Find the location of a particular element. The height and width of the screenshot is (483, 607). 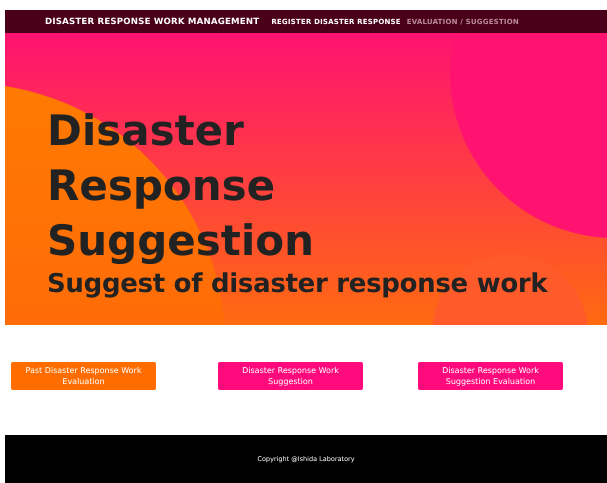

hero-title: Disaster Response Suggestion is located at coordinates (181, 186).